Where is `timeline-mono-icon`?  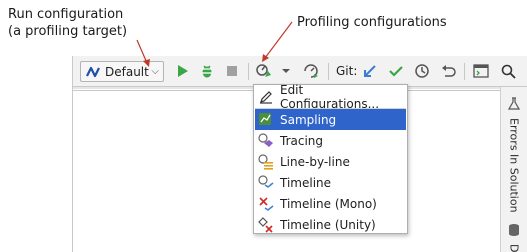 timeline-mono-icon is located at coordinates (266, 204).